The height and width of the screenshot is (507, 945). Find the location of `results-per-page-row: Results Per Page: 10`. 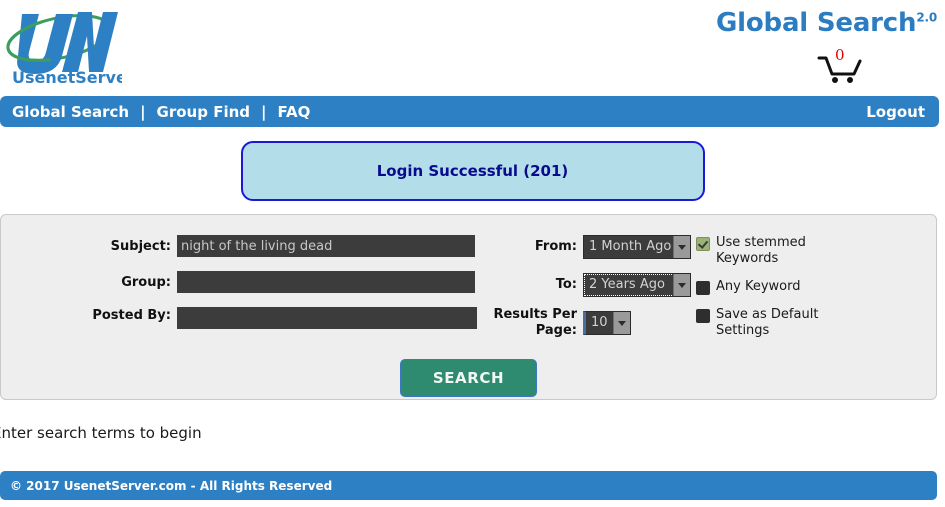

results-per-page-row: Results Per Page: 10 is located at coordinates (593, 322).